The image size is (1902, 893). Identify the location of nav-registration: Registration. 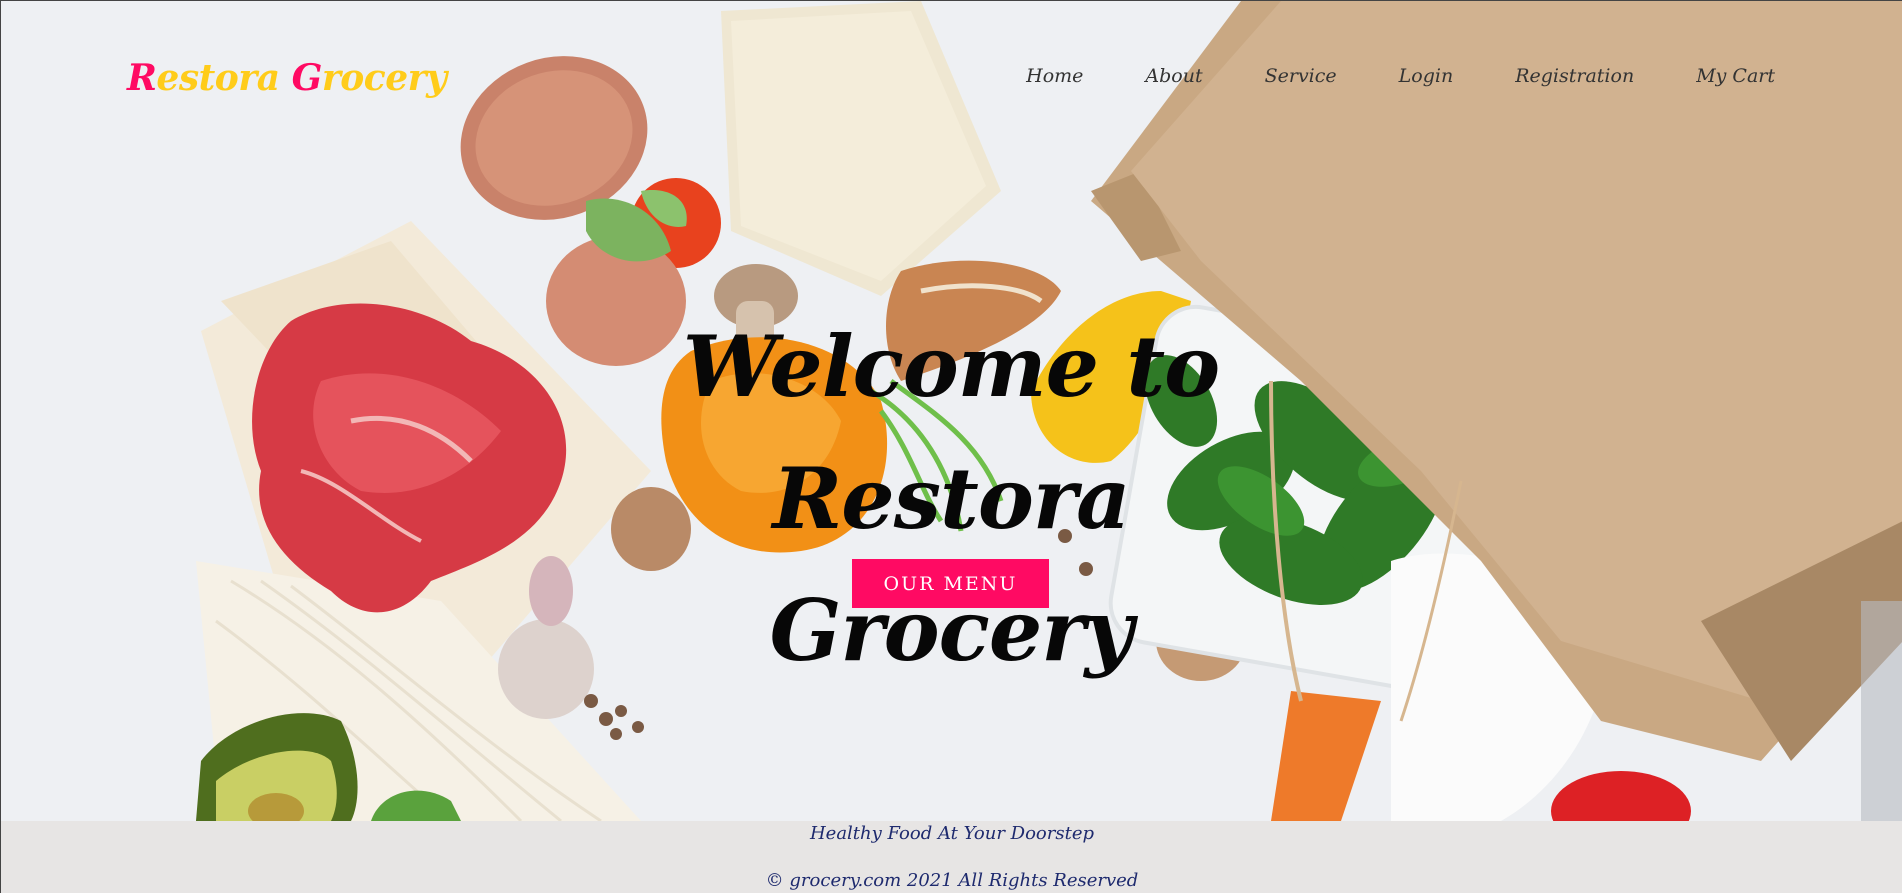
(1574, 76).